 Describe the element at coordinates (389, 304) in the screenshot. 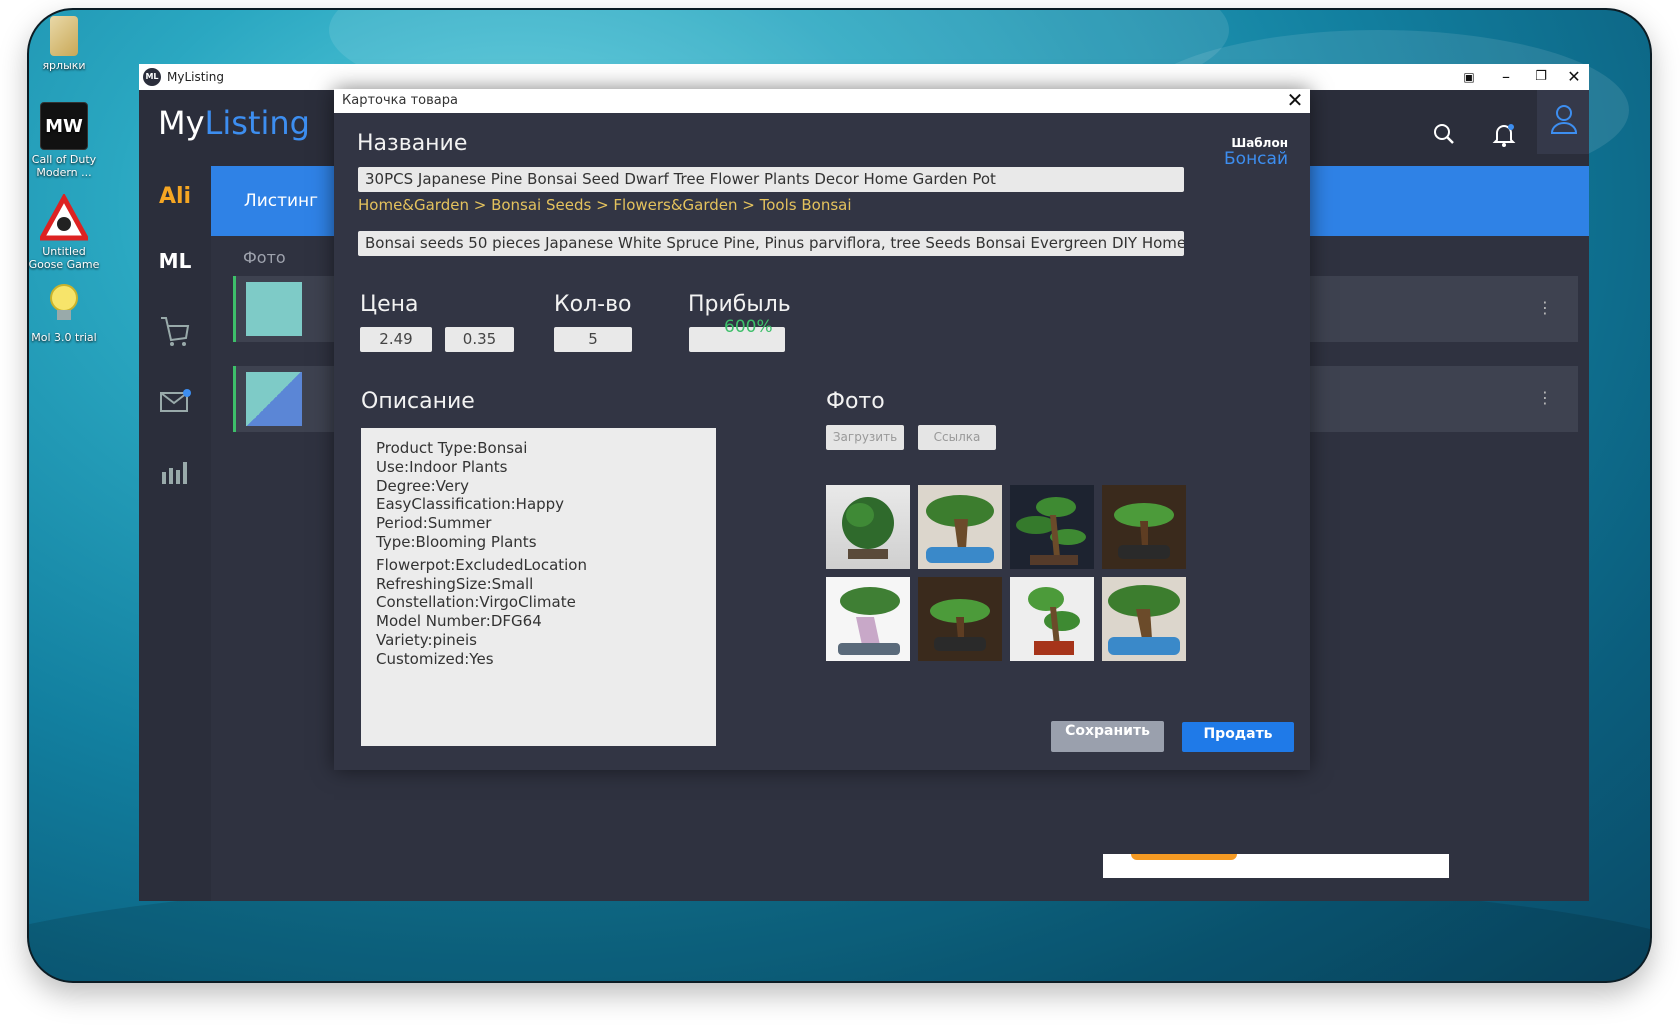

I see `price-label: Цена` at that location.